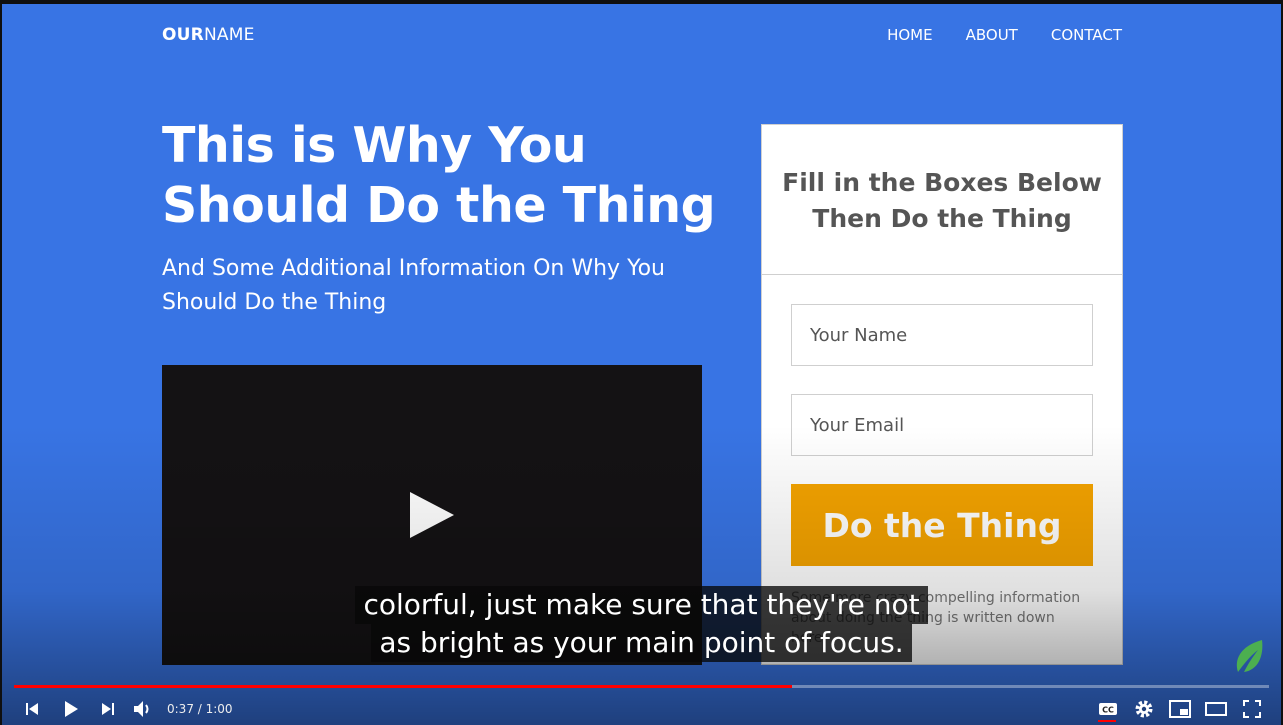 The image size is (1283, 725). What do you see at coordinates (200, 709) in the screenshot?
I see `time-display: 0:37 / 1:00` at bounding box center [200, 709].